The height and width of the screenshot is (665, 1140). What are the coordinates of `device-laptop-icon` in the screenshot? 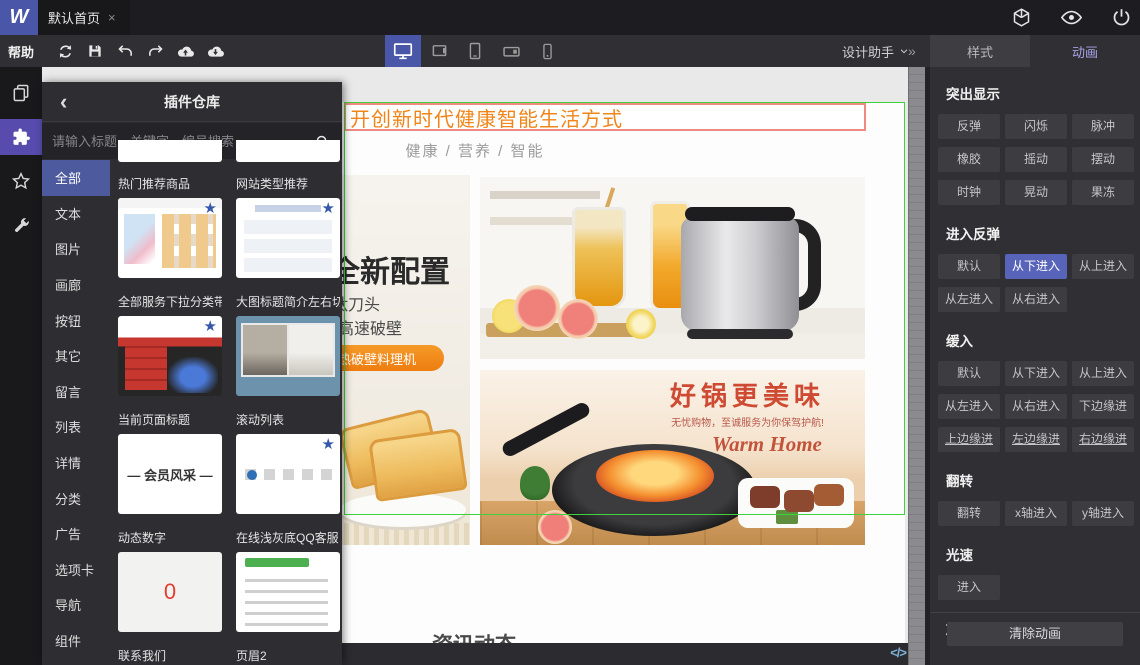 It's located at (439, 51).